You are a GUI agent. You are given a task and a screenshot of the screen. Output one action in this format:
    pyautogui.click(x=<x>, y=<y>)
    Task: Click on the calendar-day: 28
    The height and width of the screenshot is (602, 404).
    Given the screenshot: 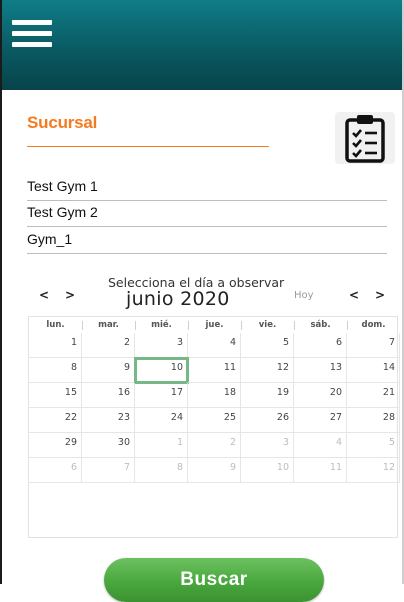 What is the action you would take?
    pyautogui.click(x=373, y=420)
    